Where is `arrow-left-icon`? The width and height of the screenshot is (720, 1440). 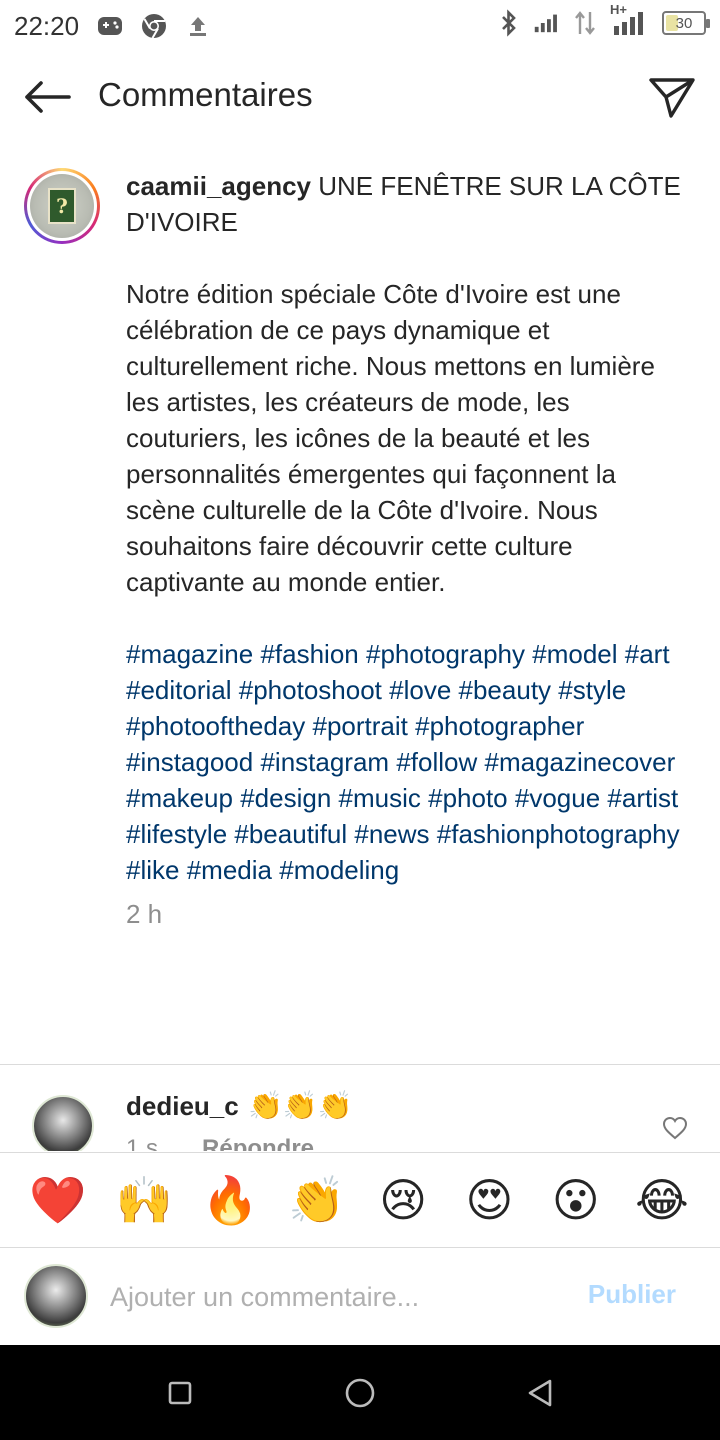 arrow-left-icon is located at coordinates (48, 97).